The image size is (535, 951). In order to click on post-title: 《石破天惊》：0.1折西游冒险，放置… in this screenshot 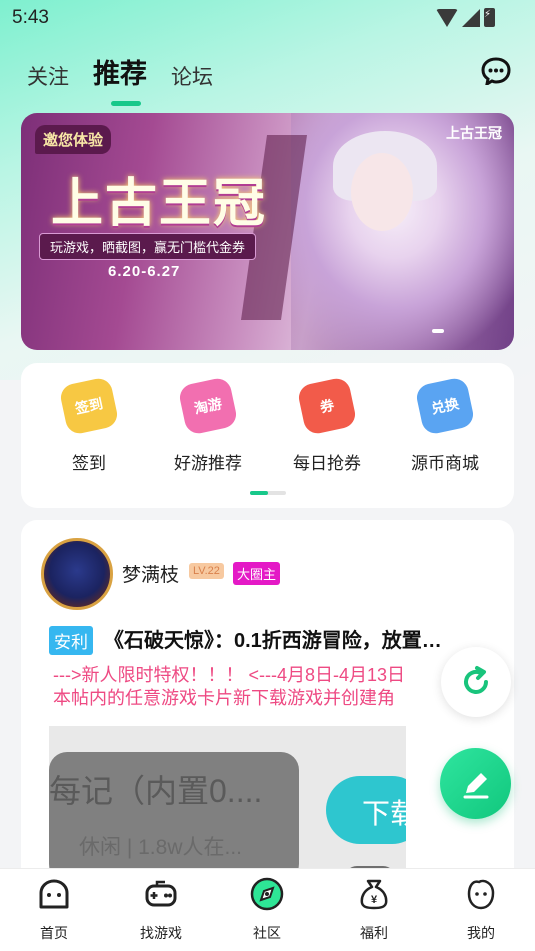, I will do `click(299, 638)`.